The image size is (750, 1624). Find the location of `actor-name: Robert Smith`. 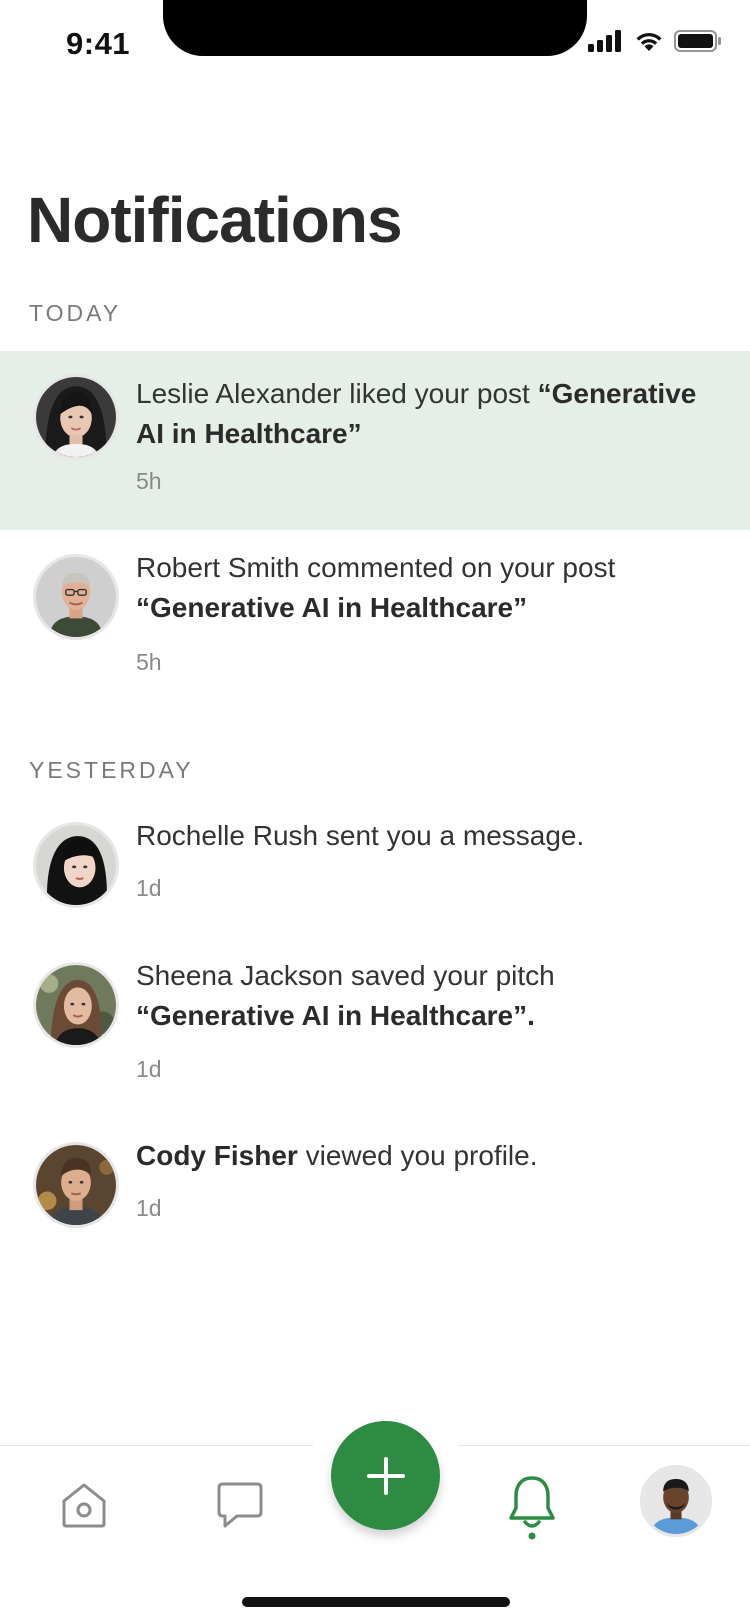

actor-name: Robert Smith is located at coordinates (218, 567).